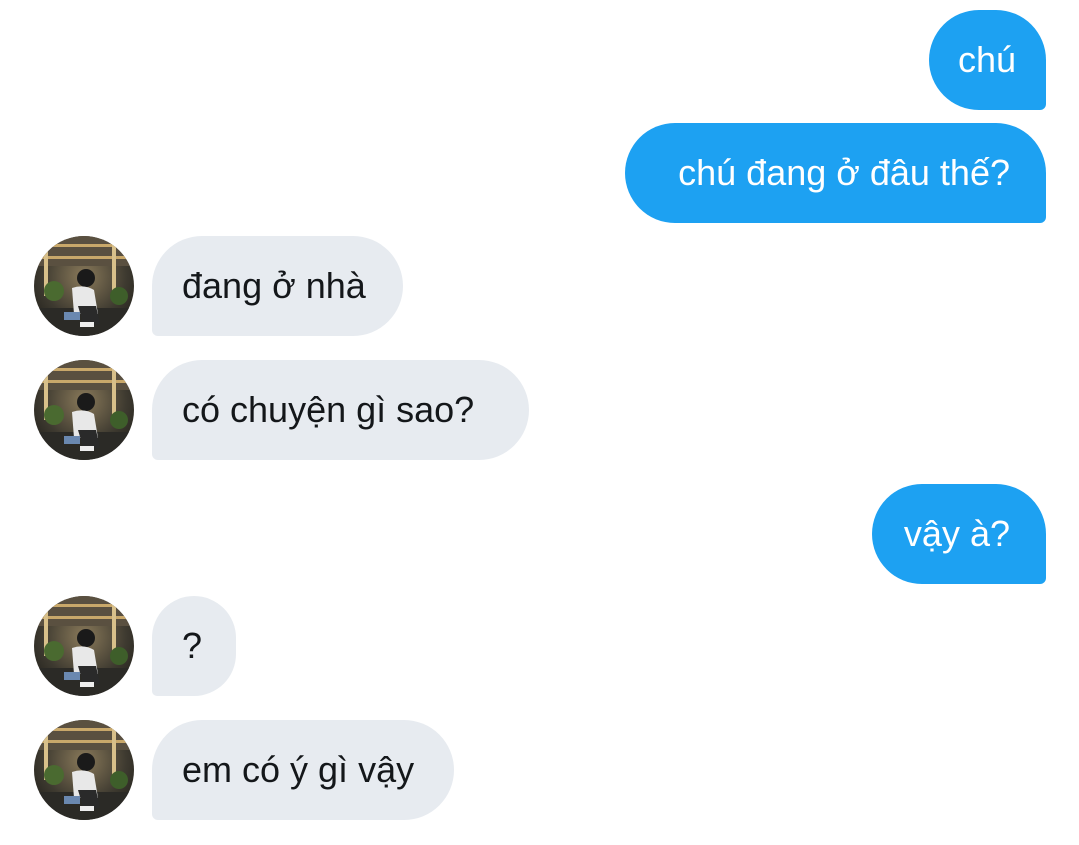 The height and width of the screenshot is (845, 1079). I want to click on message-bubble-incoming: em có ý gì vậy, so click(303, 770).